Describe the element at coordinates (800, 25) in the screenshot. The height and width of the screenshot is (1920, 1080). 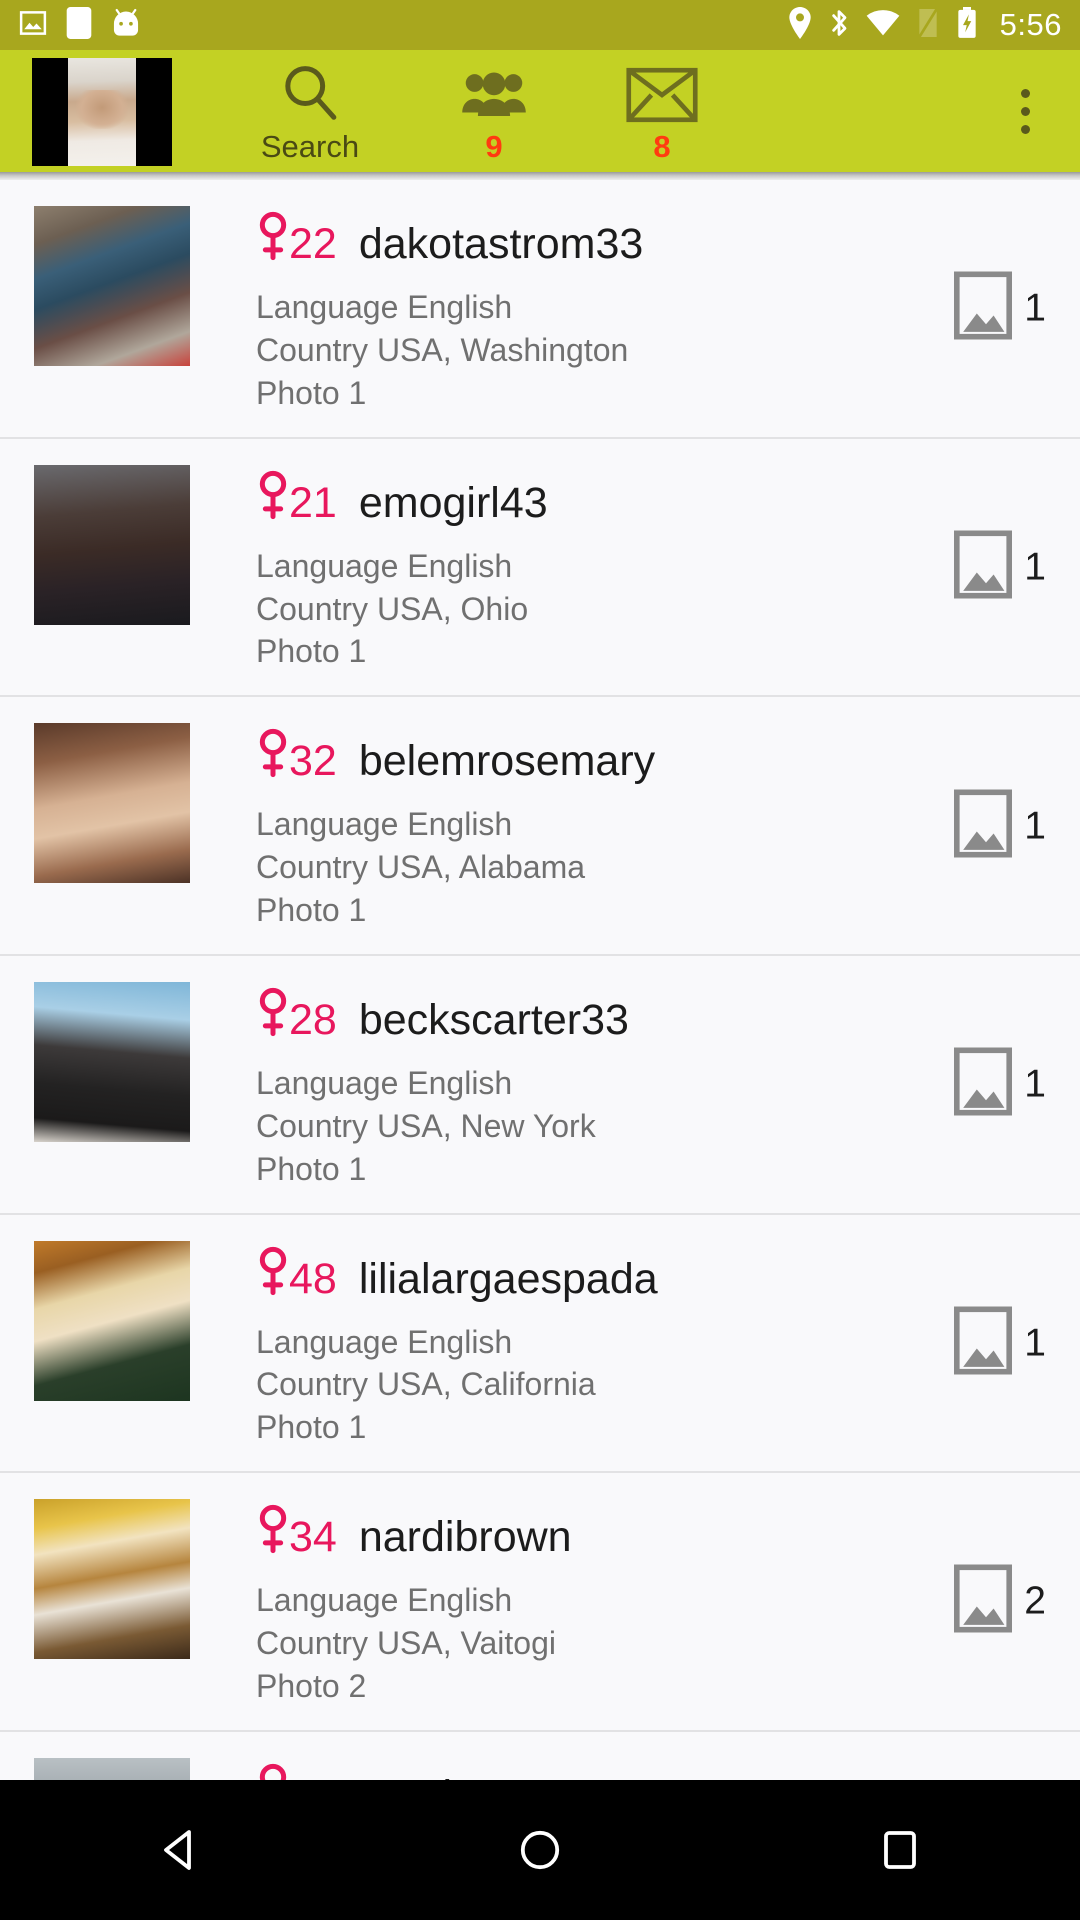
I see `location-pin-icon` at that location.